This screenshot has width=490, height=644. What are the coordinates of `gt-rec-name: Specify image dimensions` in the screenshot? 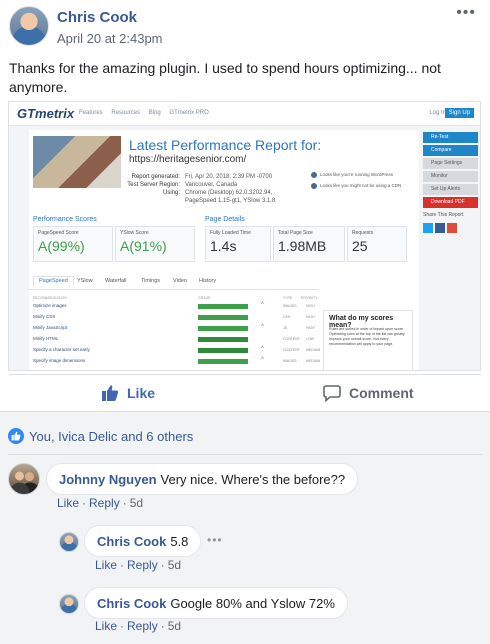 It's located at (59, 360).